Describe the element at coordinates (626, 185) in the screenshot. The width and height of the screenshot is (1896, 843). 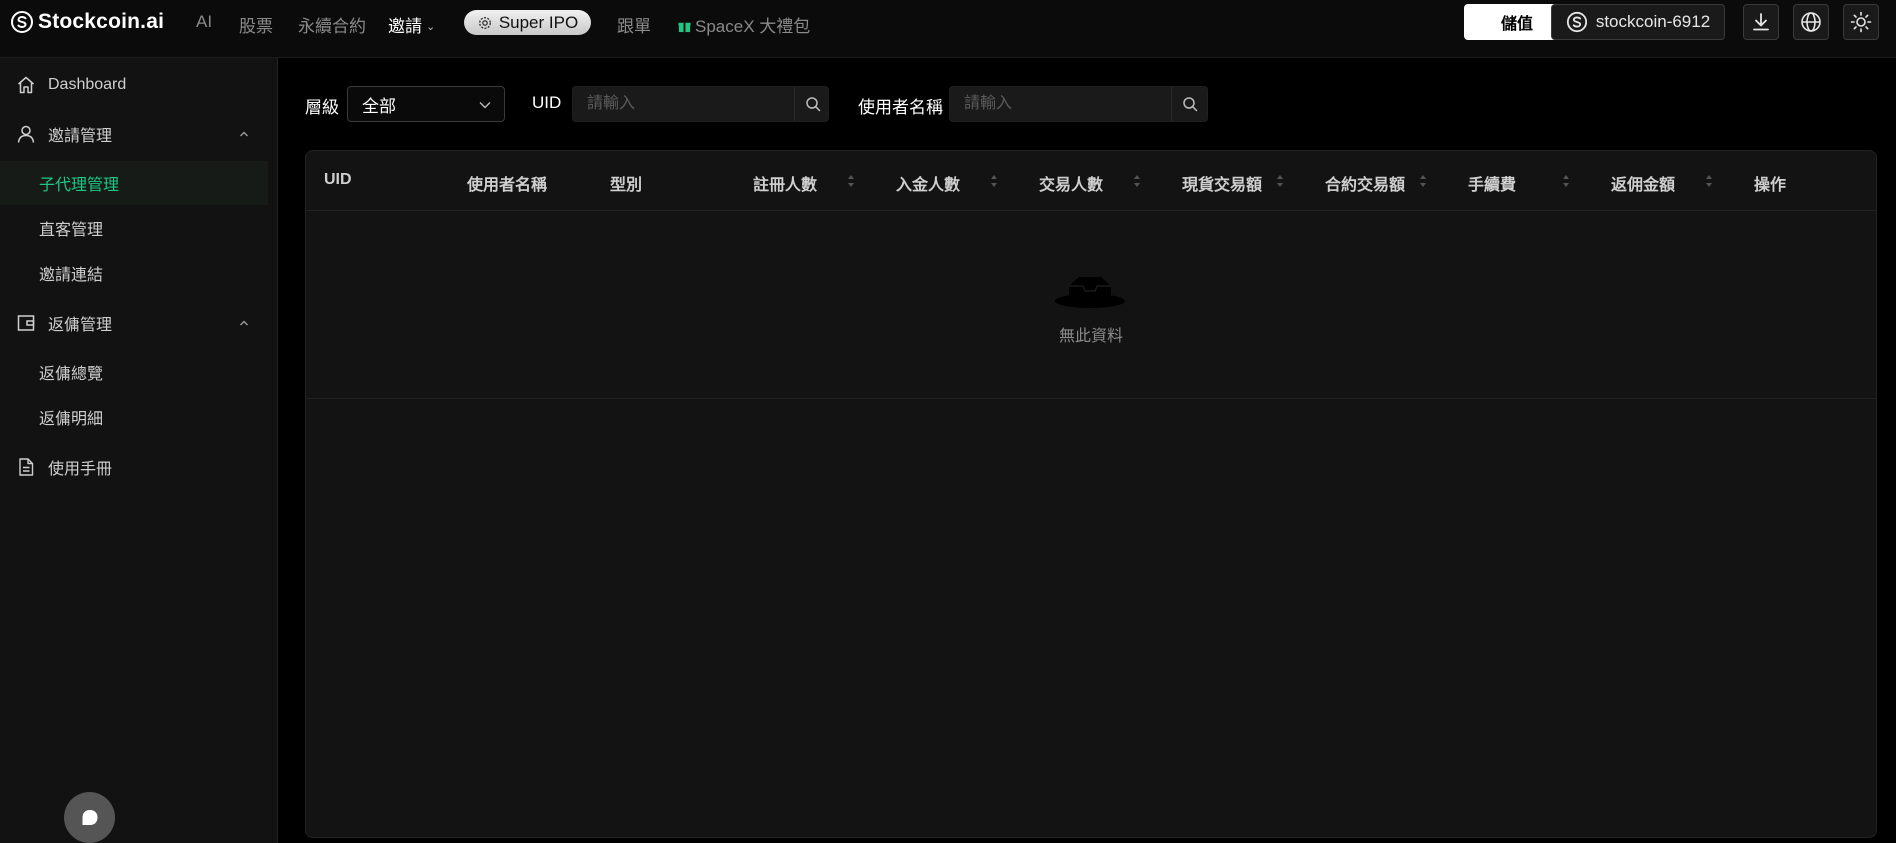
I see `column-header-type: 型別` at that location.